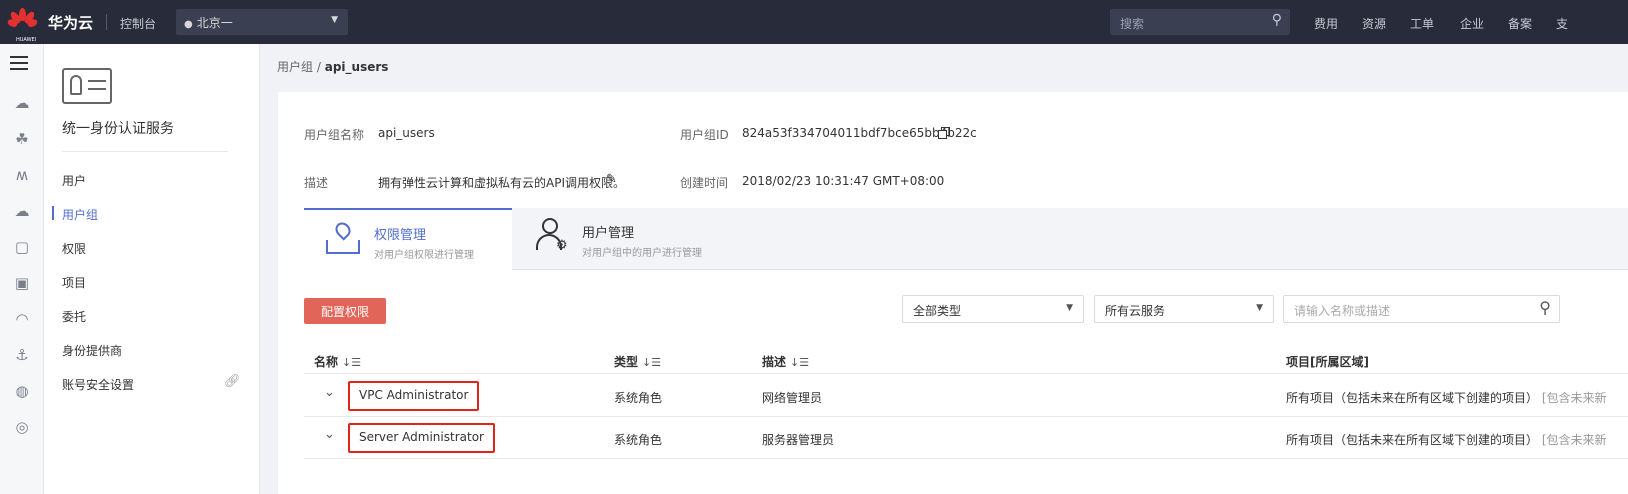  I want to click on sidebar-item-user-groups: 用户组, so click(80, 214).